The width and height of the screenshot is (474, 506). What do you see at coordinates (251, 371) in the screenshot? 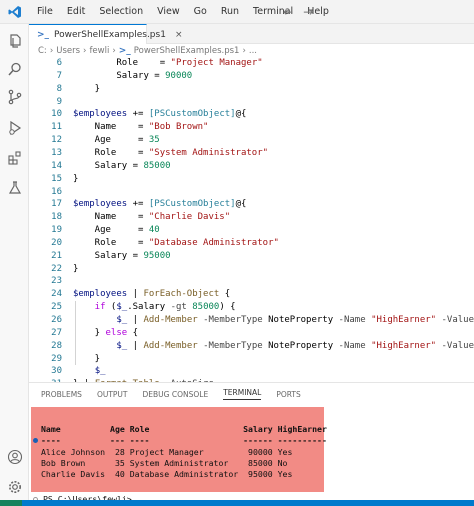
I see `code-line: 30 $_` at bounding box center [251, 371].